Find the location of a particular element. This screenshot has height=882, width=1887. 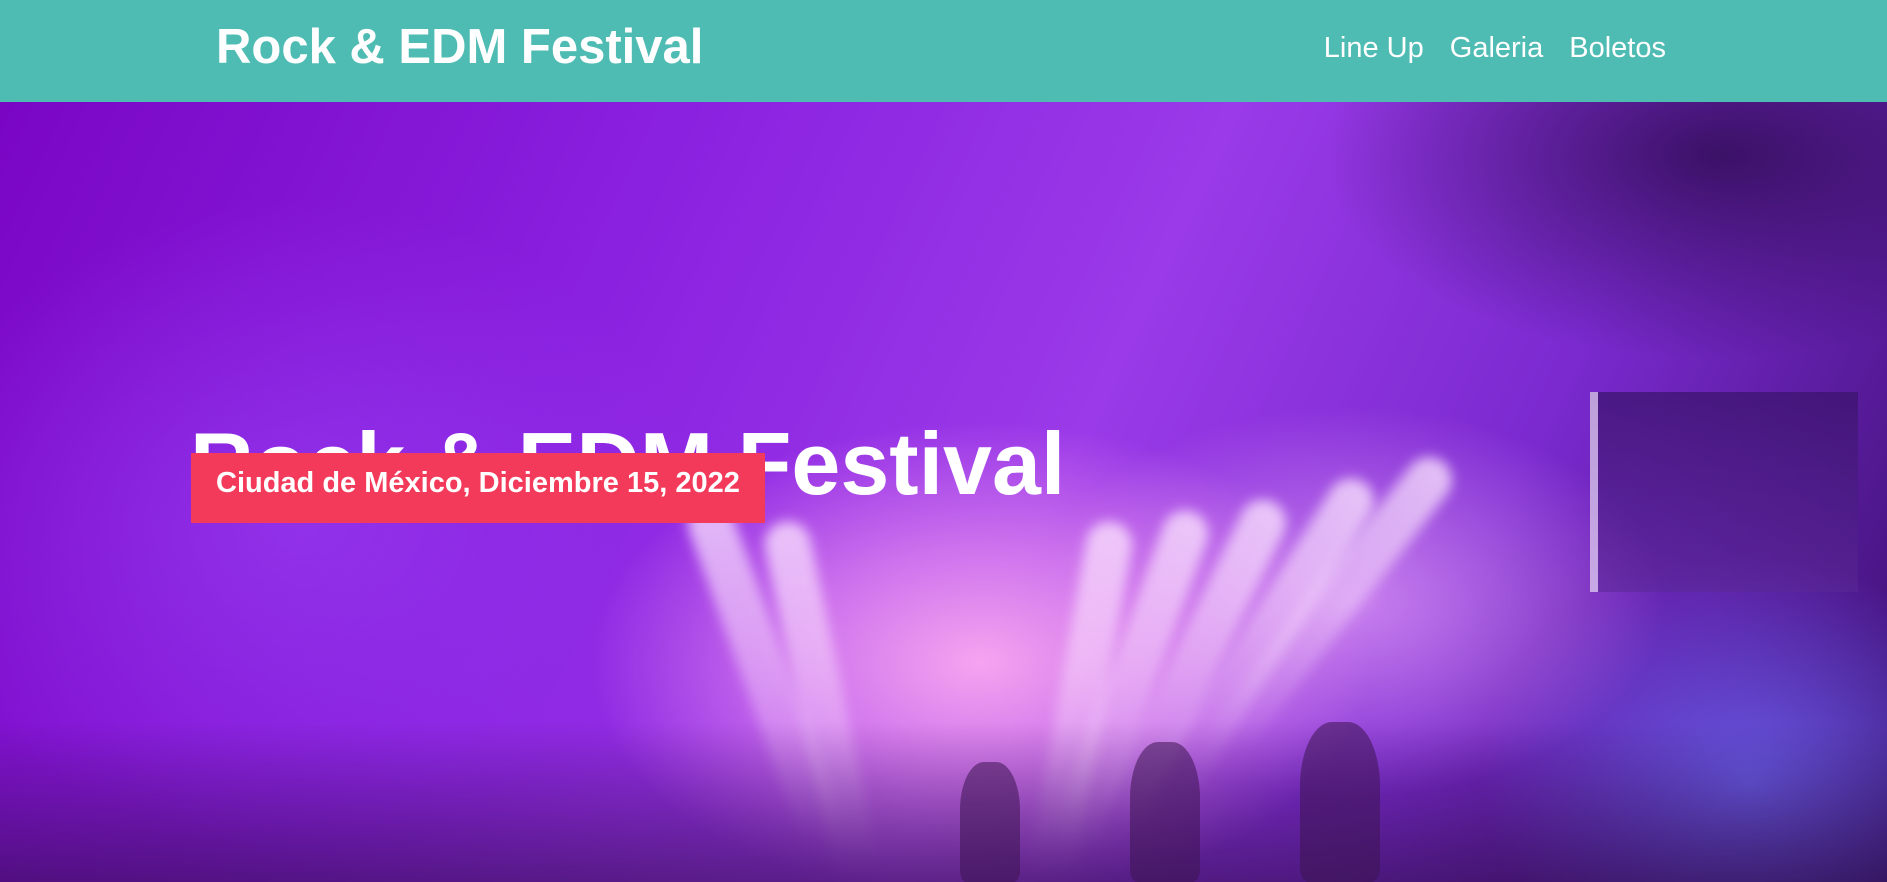

main-nav: Line Up Galeria Boletos is located at coordinates (1495, 48).